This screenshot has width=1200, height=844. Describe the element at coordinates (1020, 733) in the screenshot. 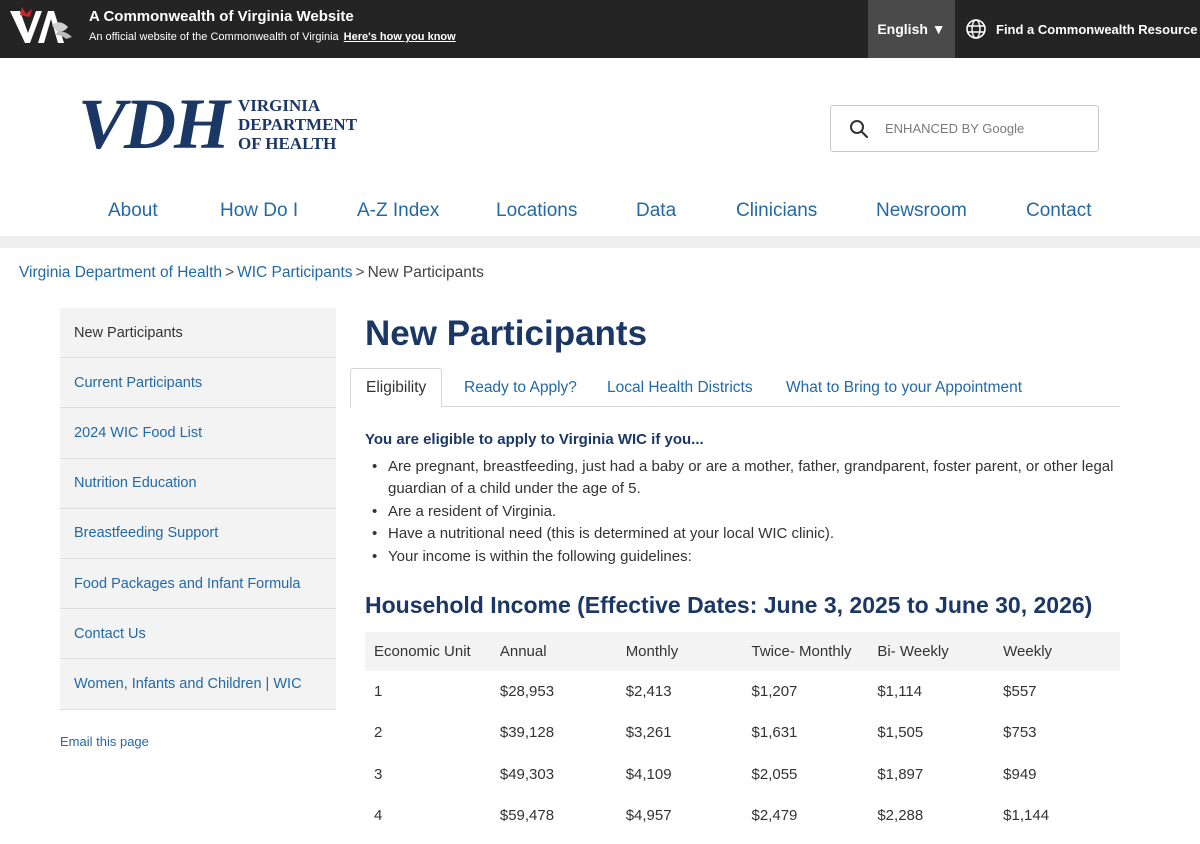

I see `table-cell: $753` at that location.